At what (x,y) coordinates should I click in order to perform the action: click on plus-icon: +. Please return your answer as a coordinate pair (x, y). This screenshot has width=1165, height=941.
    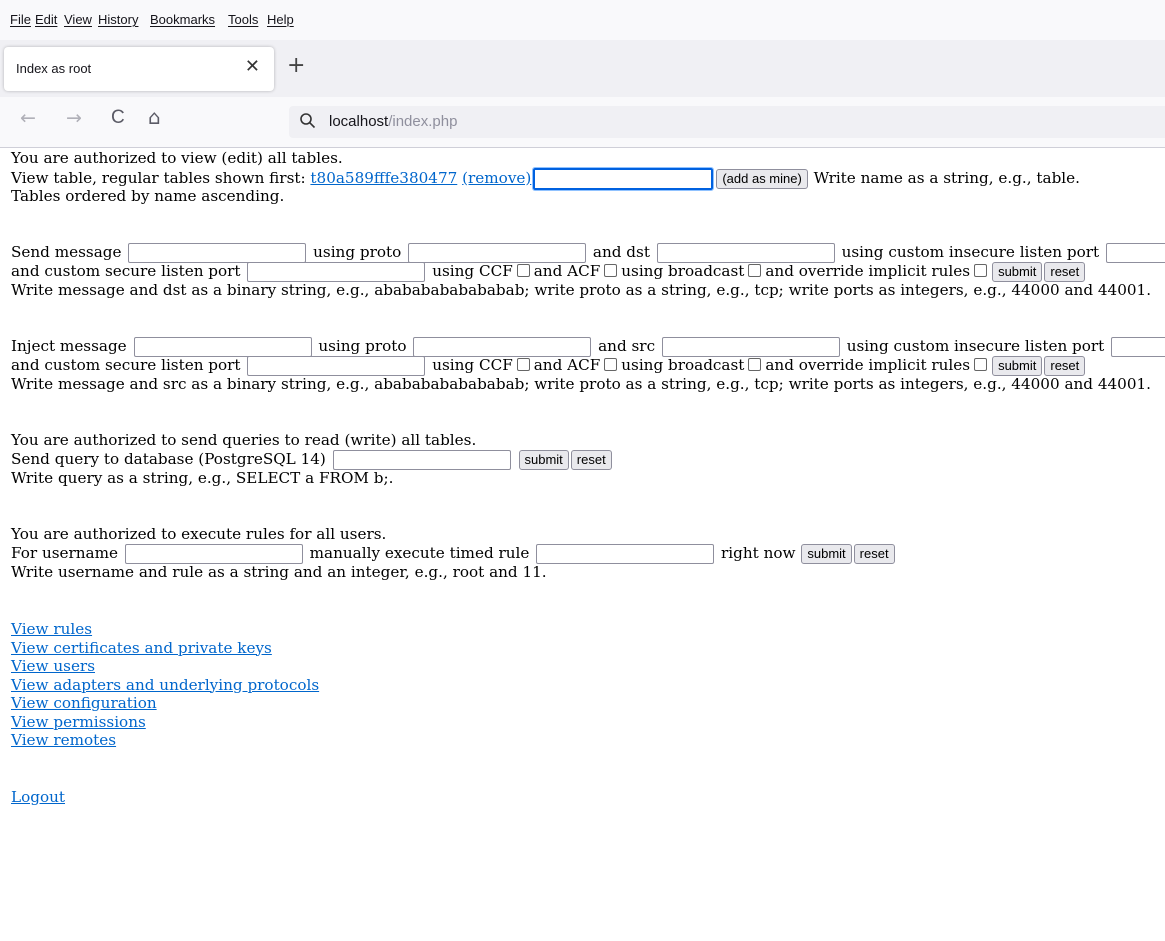
    Looking at the image, I should click on (296, 65).